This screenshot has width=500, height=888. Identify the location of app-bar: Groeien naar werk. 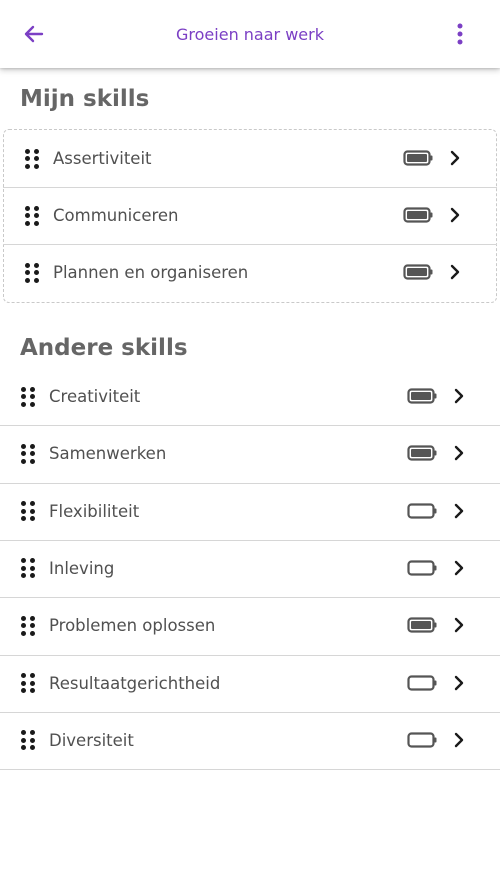
(250, 34).